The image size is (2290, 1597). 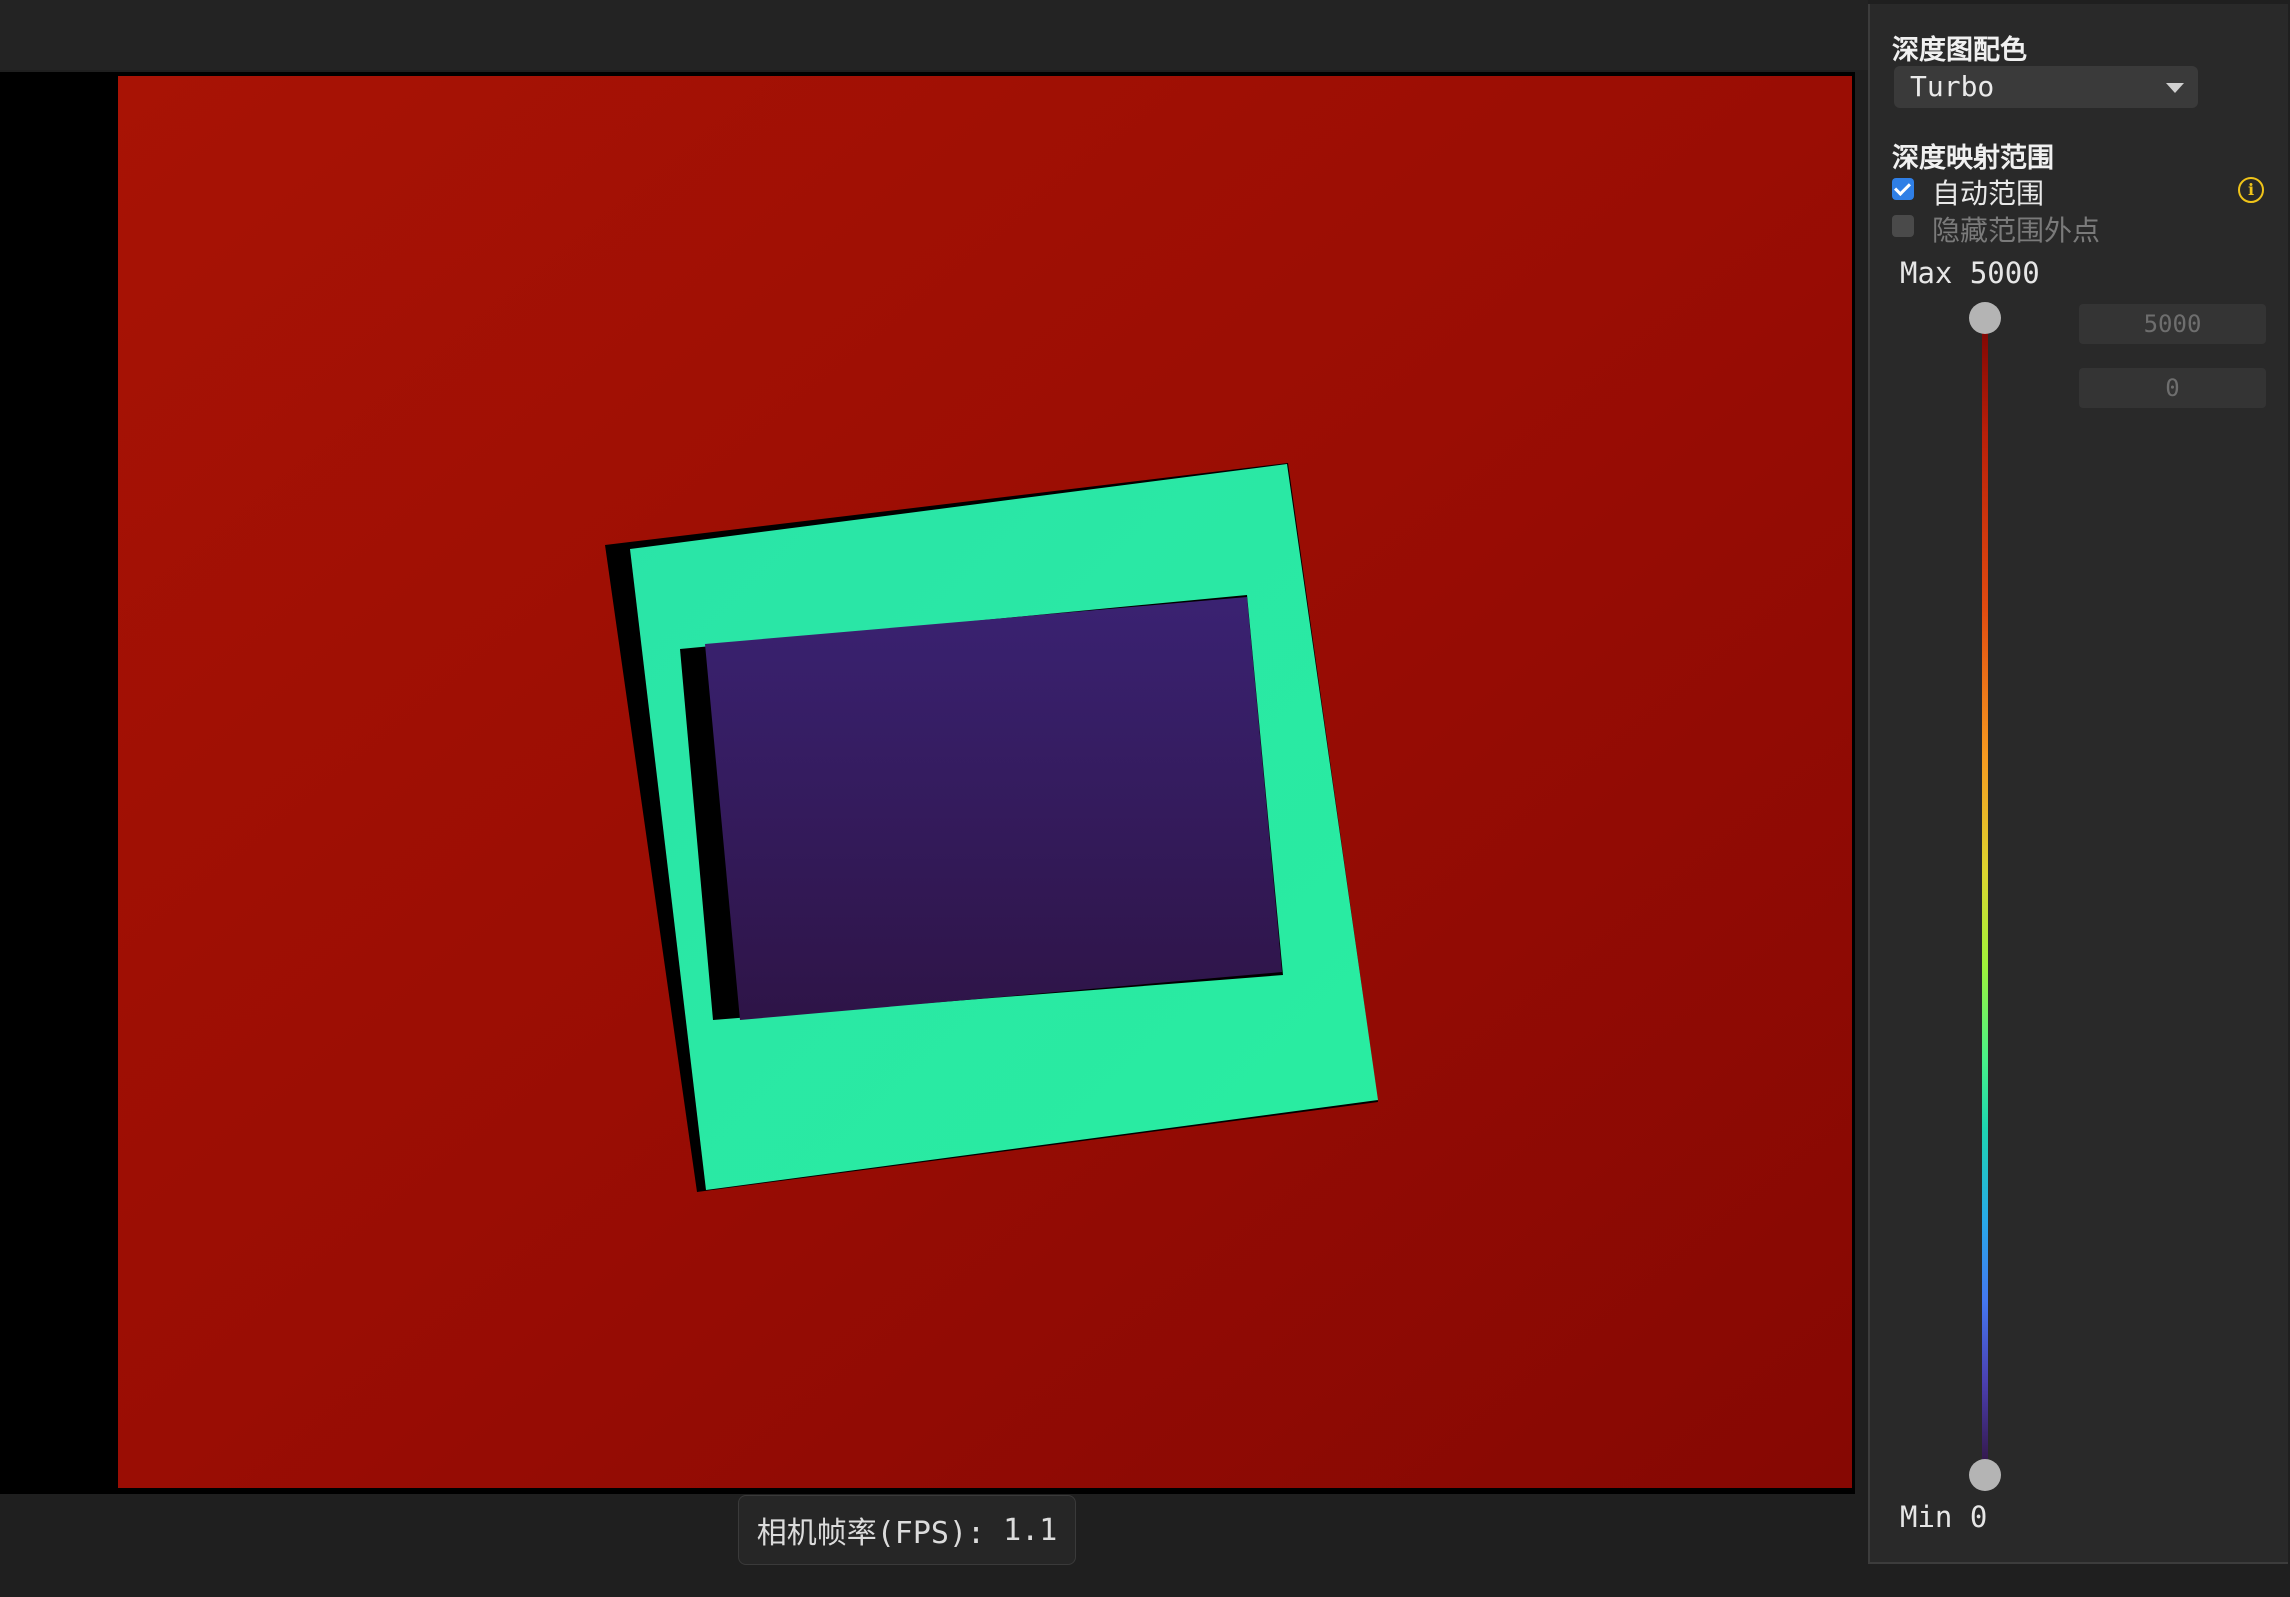 What do you see at coordinates (1903, 189) in the screenshot?
I see `auto-range-checkbox` at bounding box center [1903, 189].